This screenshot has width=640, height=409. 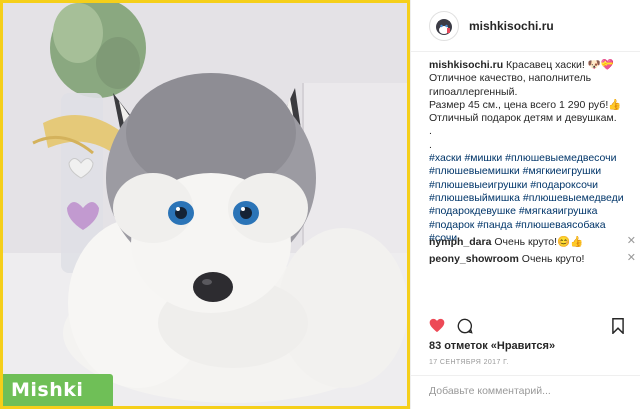 What do you see at coordinates (529, 328) in the screenshot?
I see `post-actions` at bounding box center [529, 328].